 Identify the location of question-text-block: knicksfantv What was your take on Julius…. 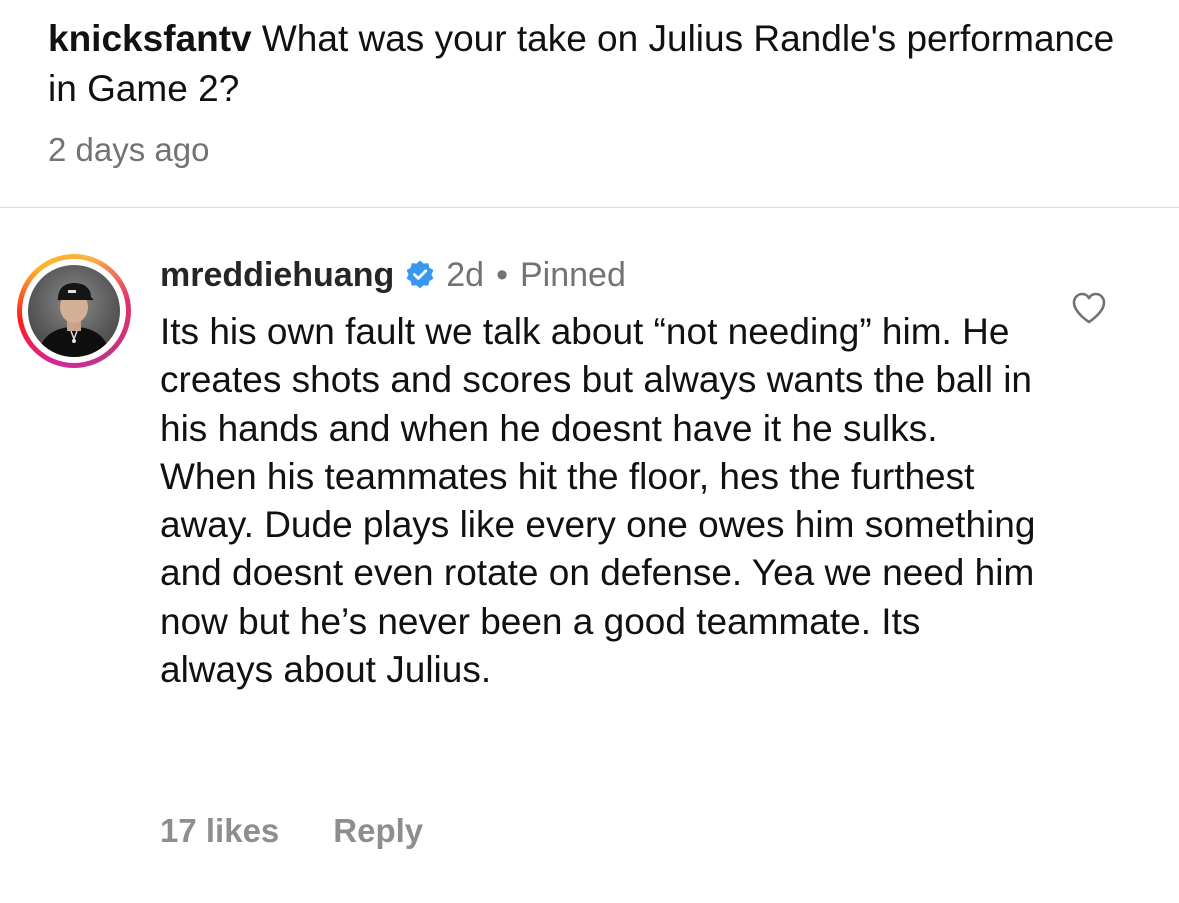
(588, 64).